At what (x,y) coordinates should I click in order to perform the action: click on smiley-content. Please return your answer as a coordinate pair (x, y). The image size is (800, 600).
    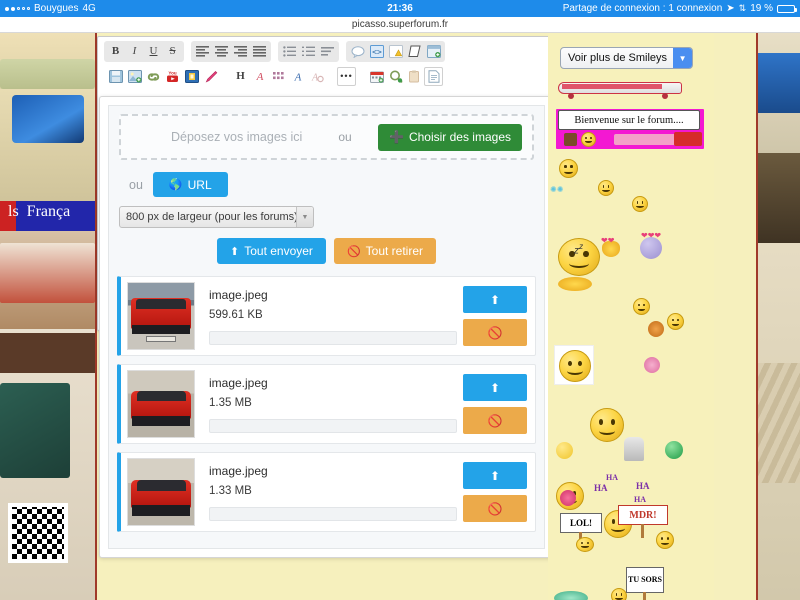
    Looking at the image, I should click on (640, 204).